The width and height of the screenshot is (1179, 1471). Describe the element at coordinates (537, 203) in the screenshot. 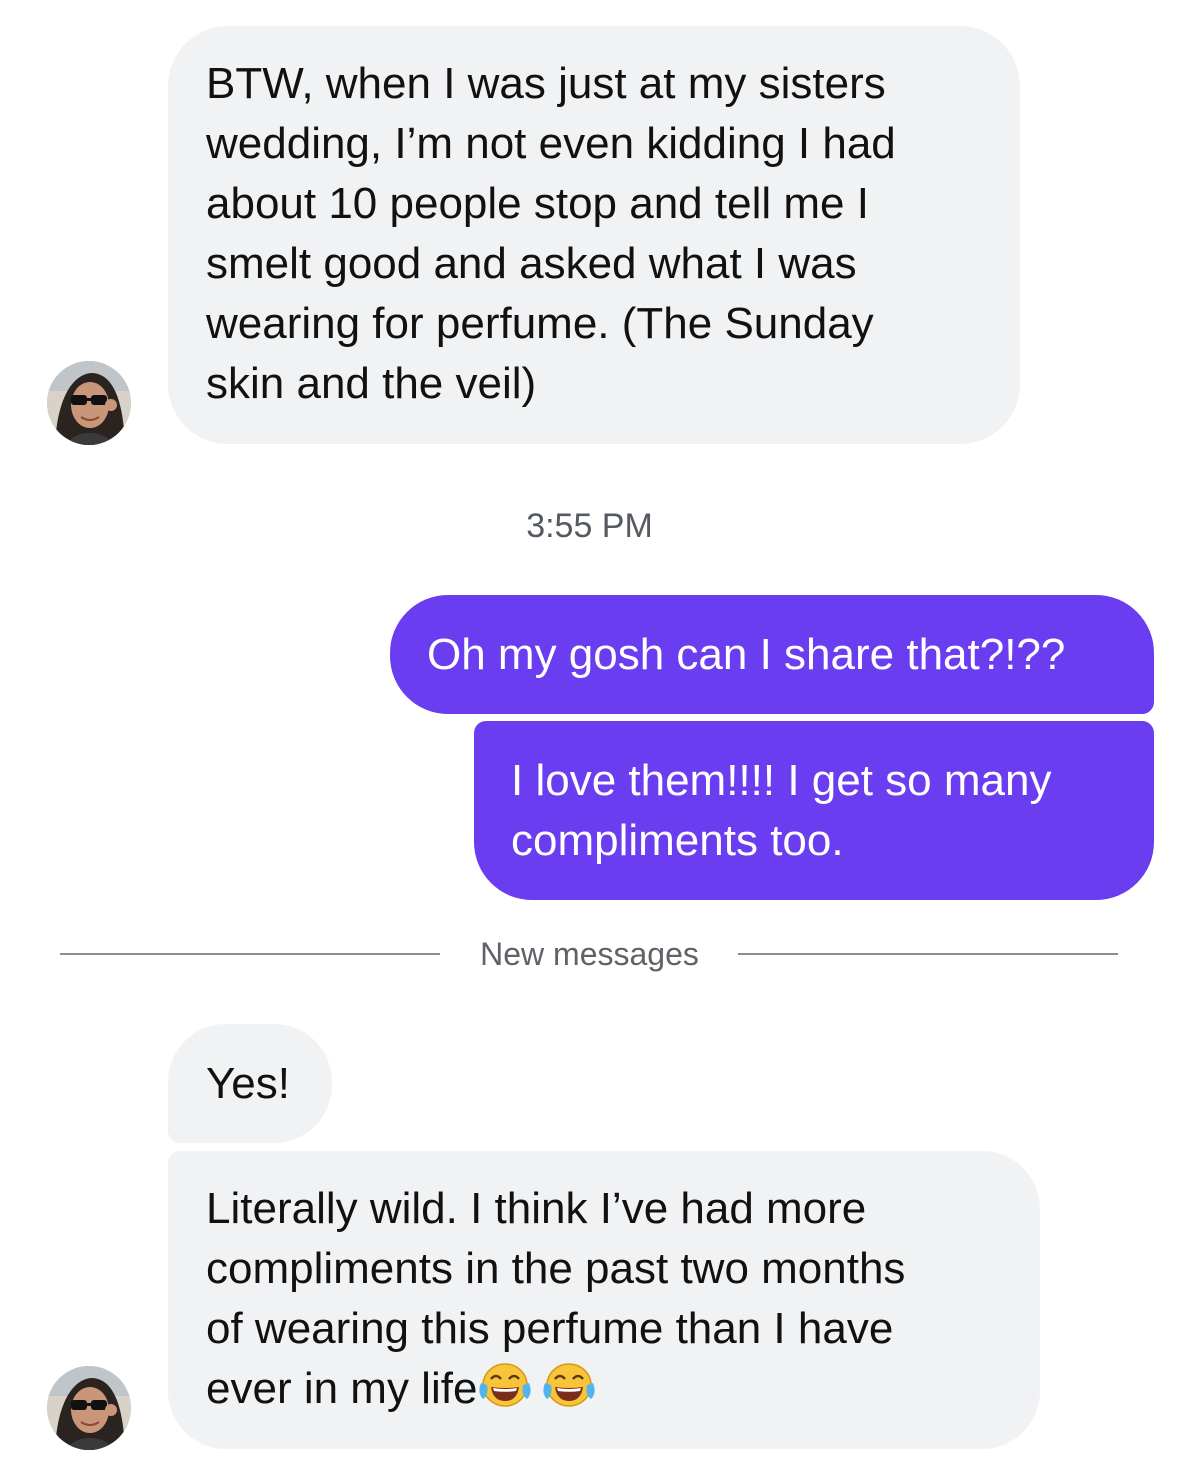

I see `message-text-line: about 10 people stop and tell me I` at that location.